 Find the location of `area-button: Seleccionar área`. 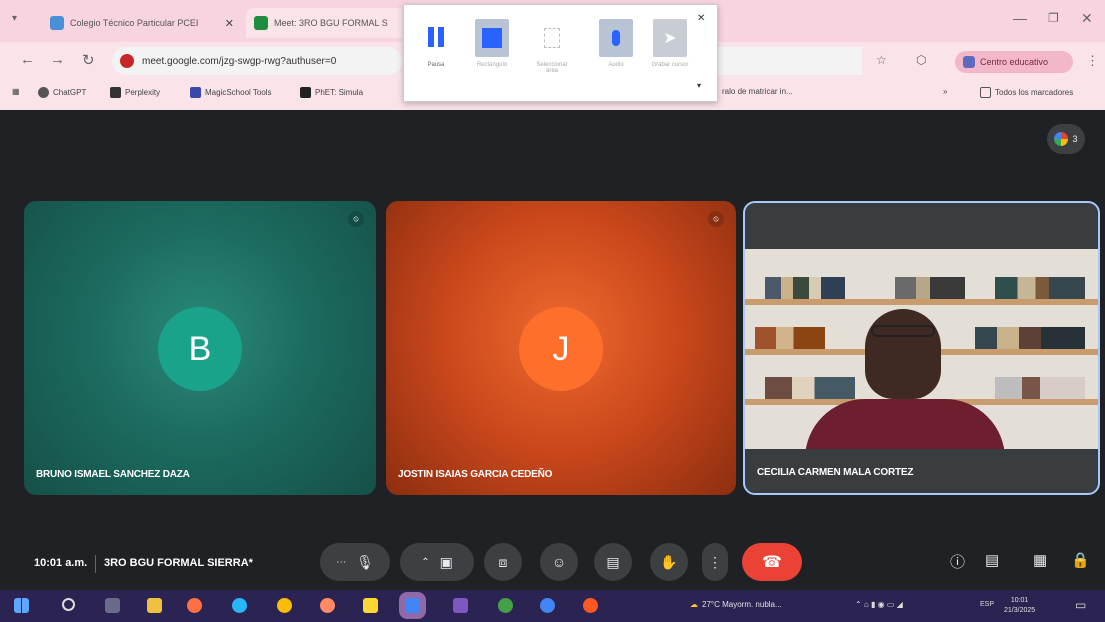

area-button: Seleccionar área is located at coordinates (552, 49).